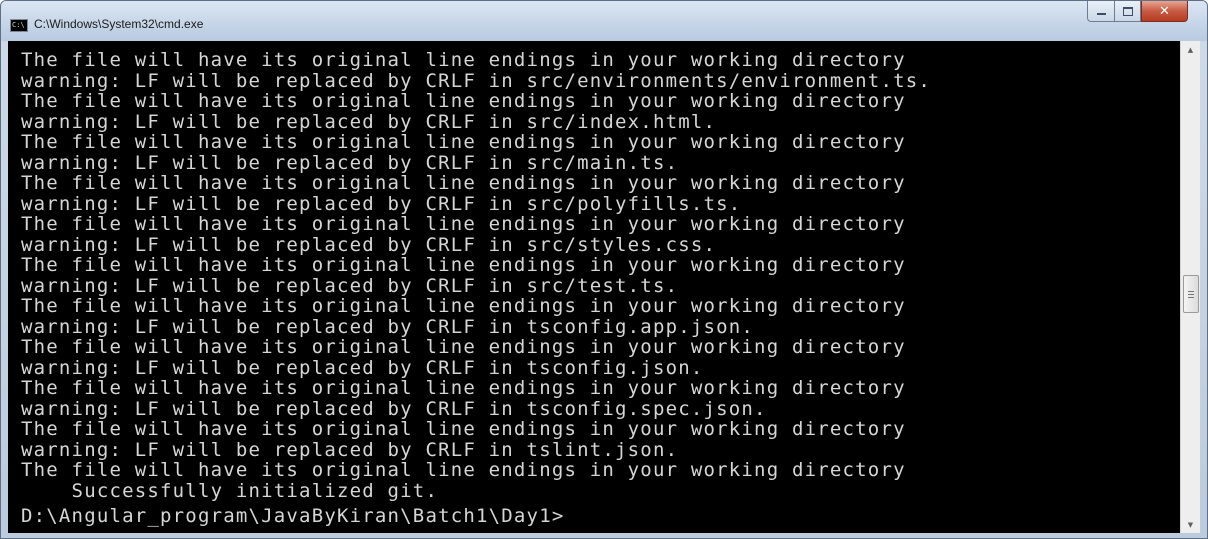  What do you see at coordinates (119, 24) in the screenshot?
I see `window-title: C:\Windows\System32\cmd.exe` at bounding box center [119, 24].